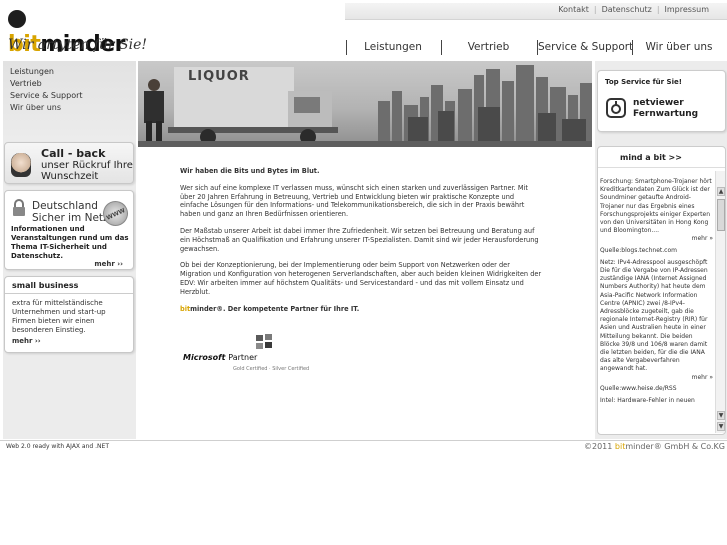 The height and width of the screenshot is (545, 727). Describe the element at coordinates (627, 9) in the screenshot. I see `datenschutz-link: Datenschutz` at that location.